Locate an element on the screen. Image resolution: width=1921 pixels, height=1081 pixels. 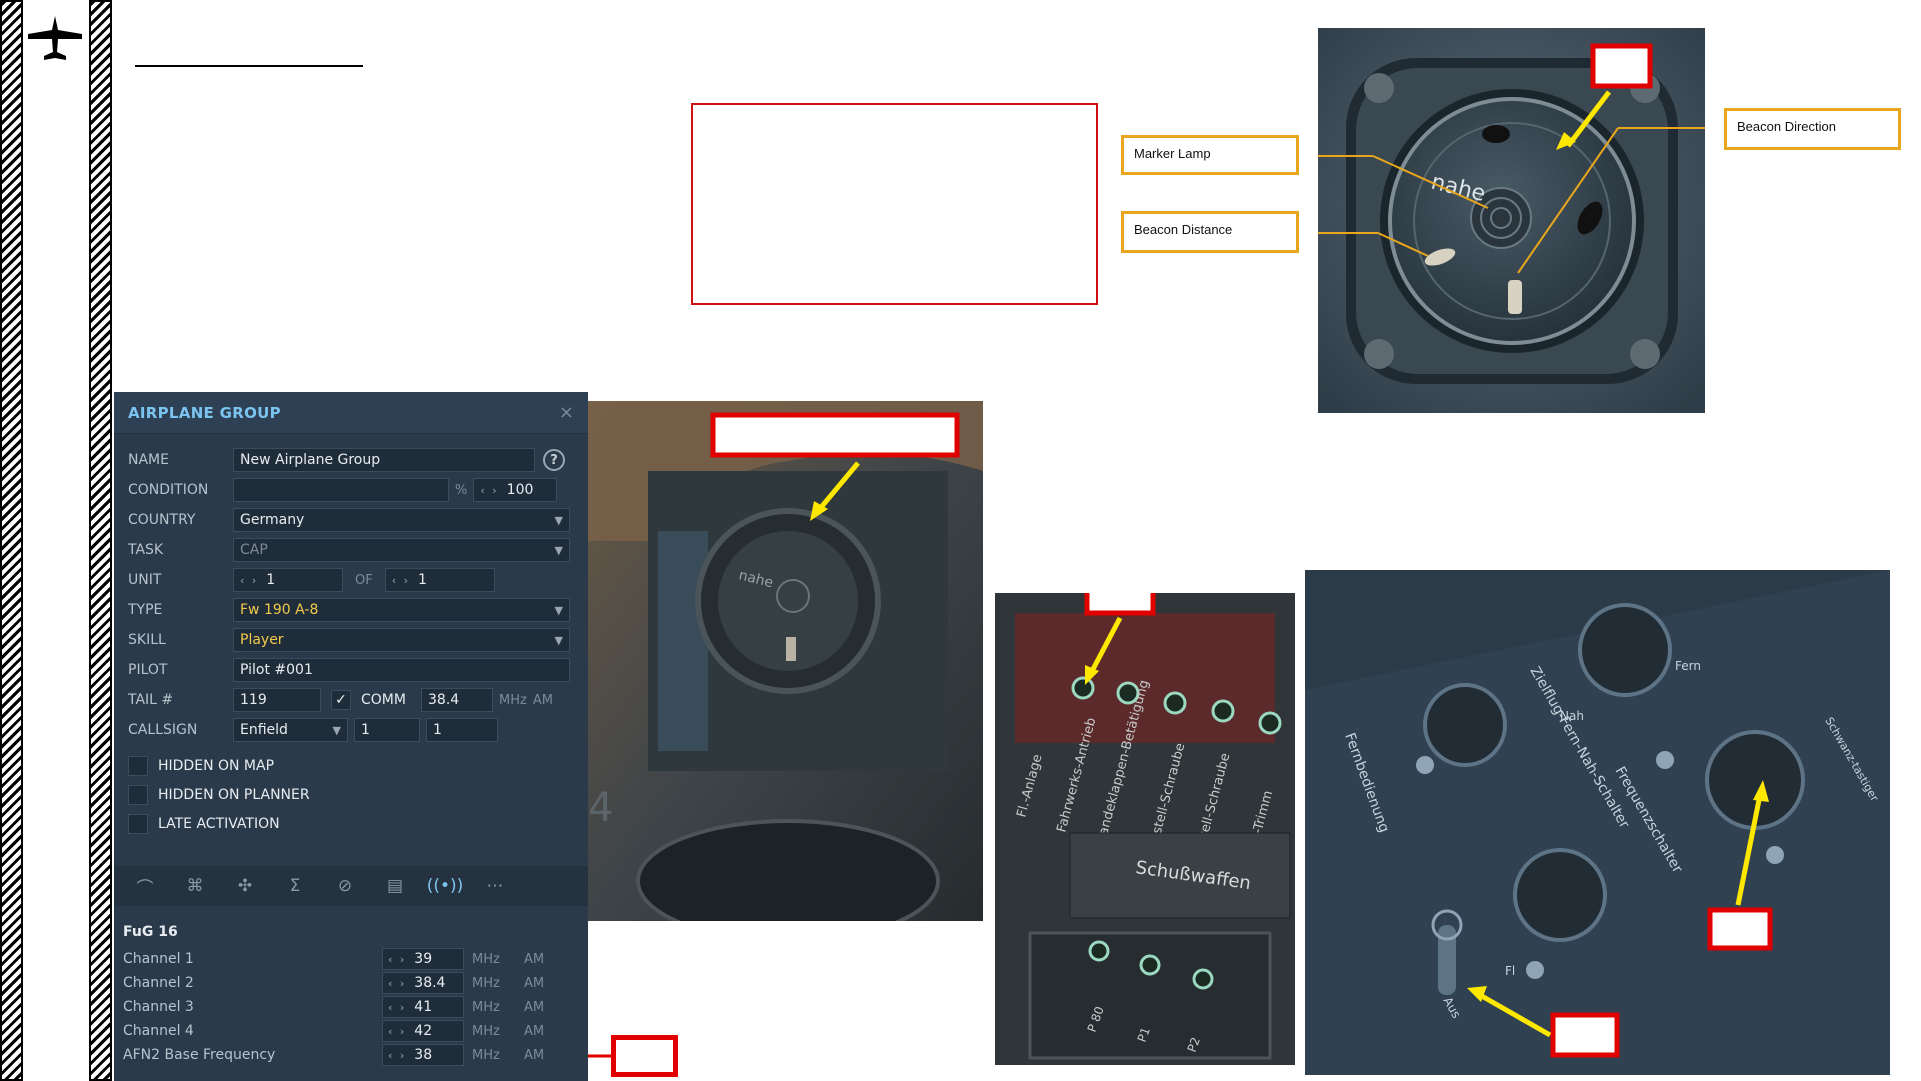
channel-4-input: ‹ › 42 is located at coordinates (423, 1031).